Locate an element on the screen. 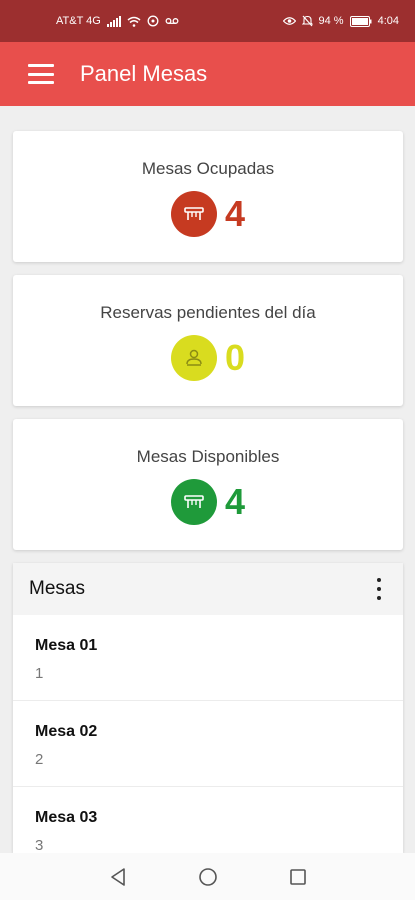 This screenshot has width=415, height=900. list-item: Mesa 02 2 is located at coordinates (208, 744).